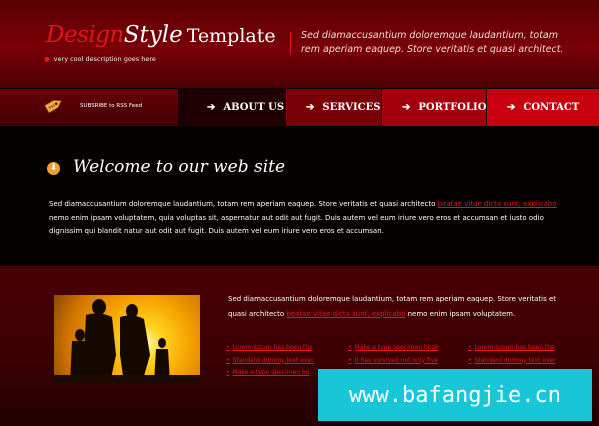 The width and height of the screenshot is (599, 426). I want to click on welcome-title: Welcome to our web site, so click(179, 167).